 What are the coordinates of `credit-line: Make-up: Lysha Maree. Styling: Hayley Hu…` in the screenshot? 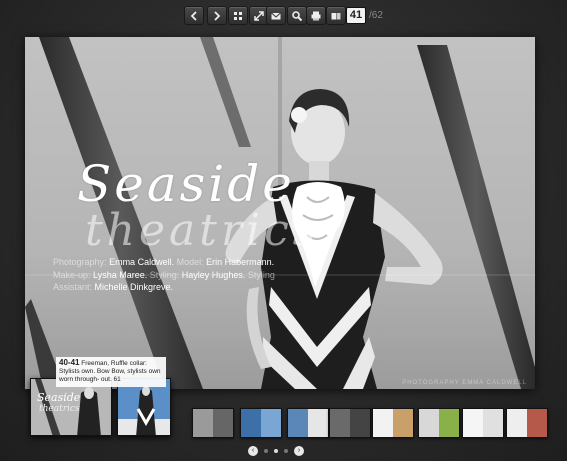 It's located at (164, 274).